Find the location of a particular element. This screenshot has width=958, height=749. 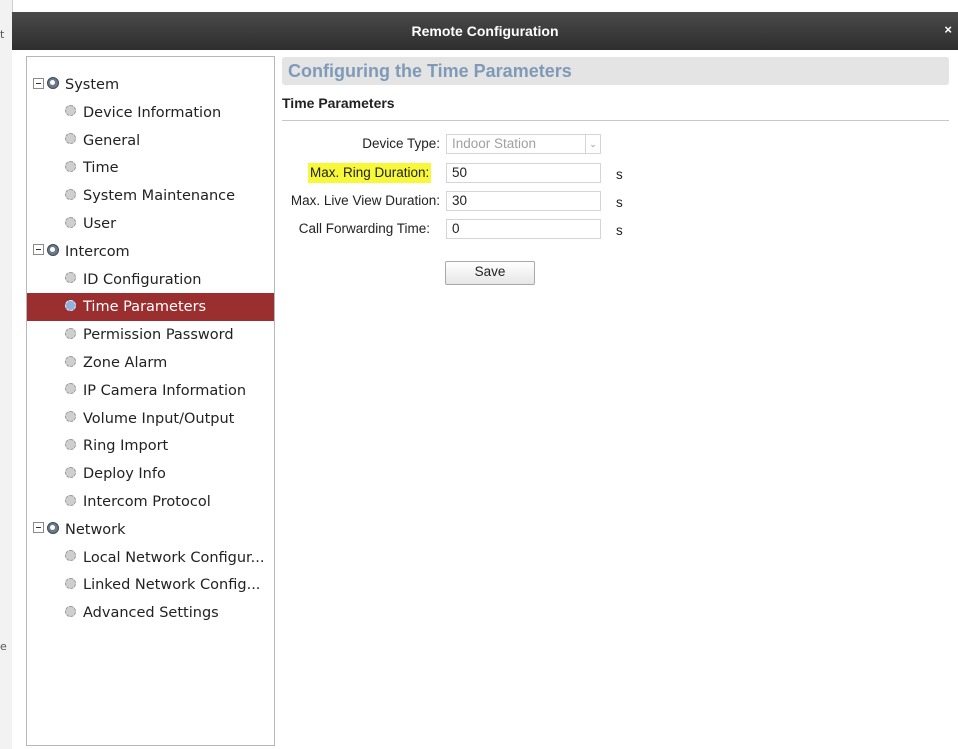

sidebar-item-deploy-info: Deploy Info is located at coordinates (150, 474).